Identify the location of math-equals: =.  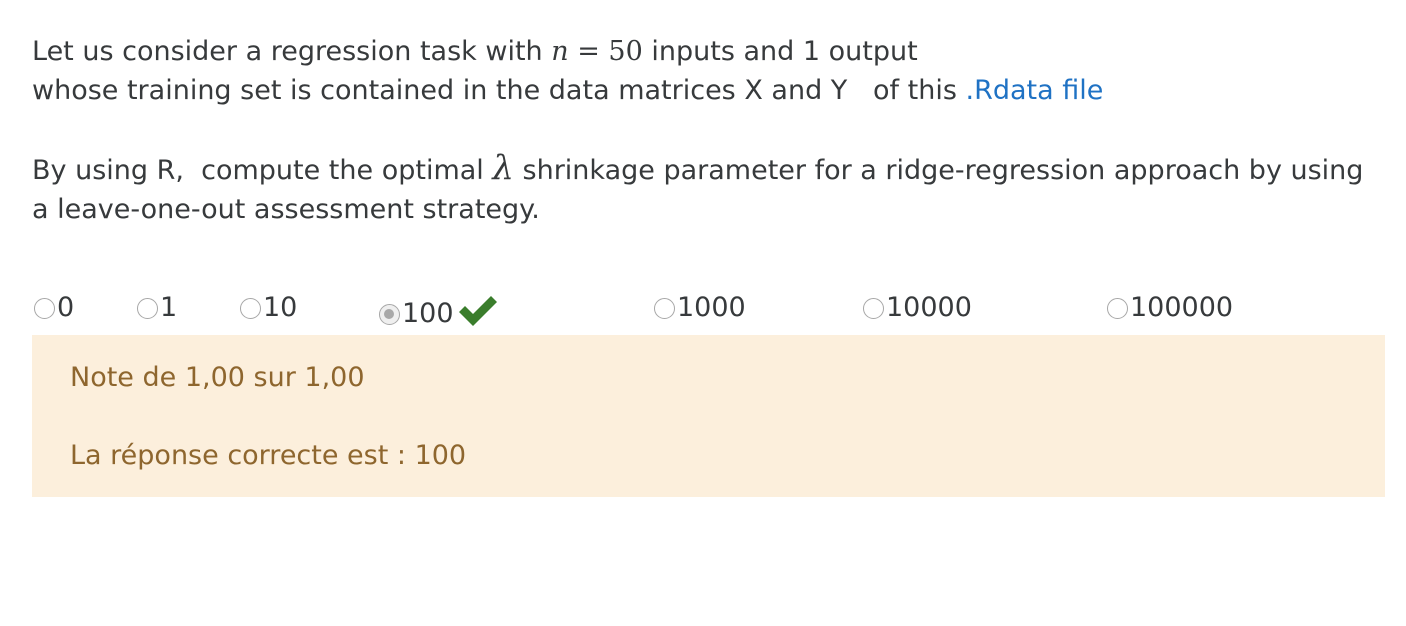
(588, 51).